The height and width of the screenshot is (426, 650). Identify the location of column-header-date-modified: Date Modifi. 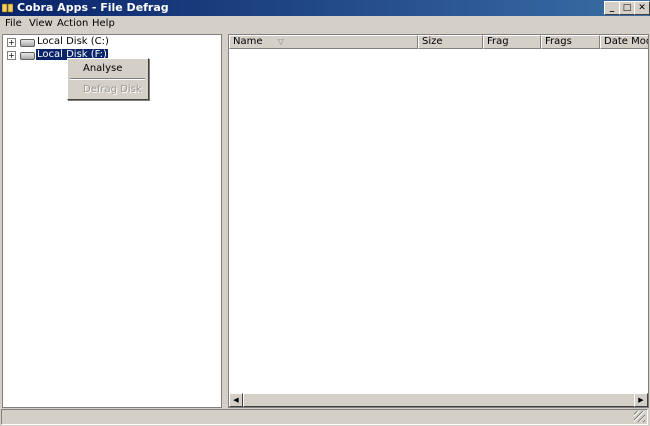
(624, 42).